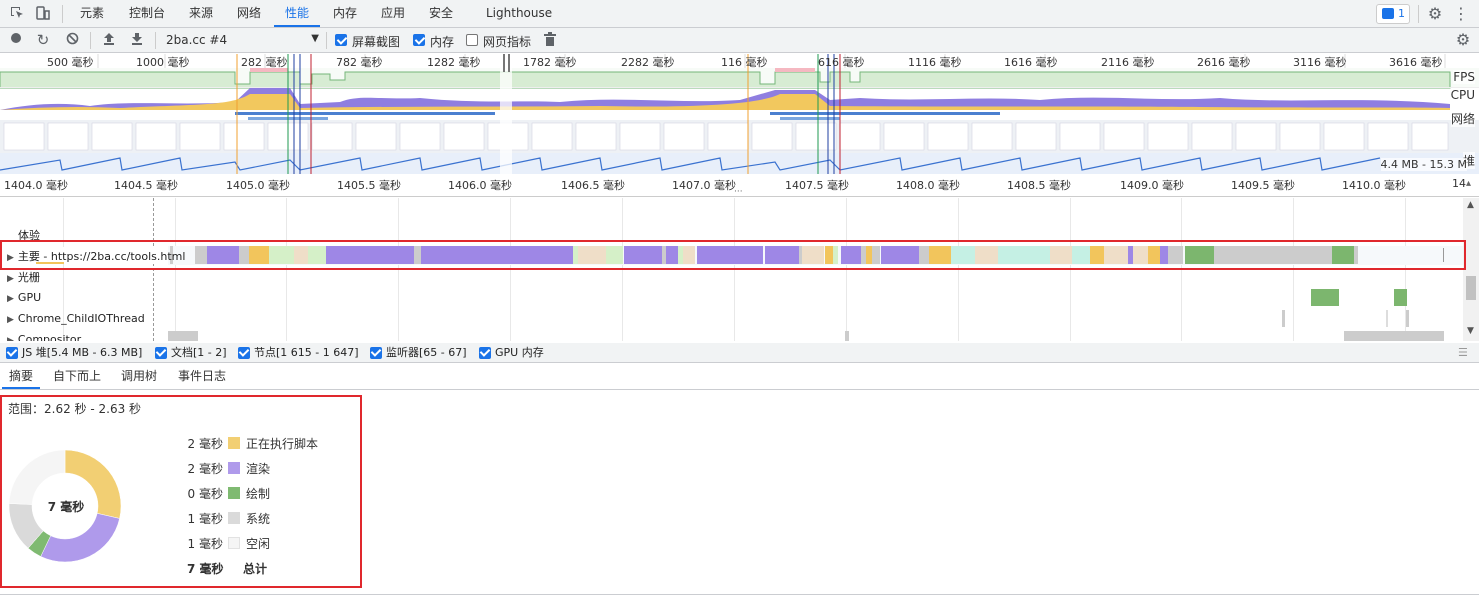 This screenshot has height=596, width=1479. Describe the element at coordinates (1435, 14) in the screenshot. I see `settings-gear-icon: ⚙` at that location.